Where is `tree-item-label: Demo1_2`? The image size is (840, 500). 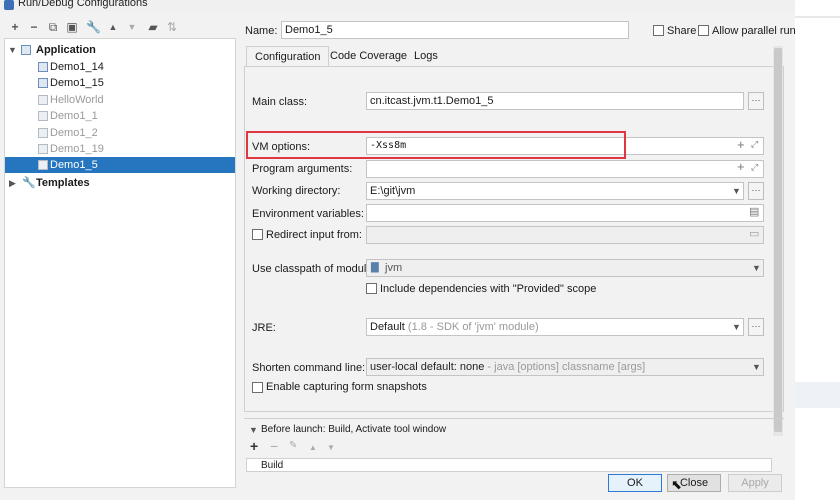 tree-item-label: Demo1_2 is located at coordinates (74, 133).